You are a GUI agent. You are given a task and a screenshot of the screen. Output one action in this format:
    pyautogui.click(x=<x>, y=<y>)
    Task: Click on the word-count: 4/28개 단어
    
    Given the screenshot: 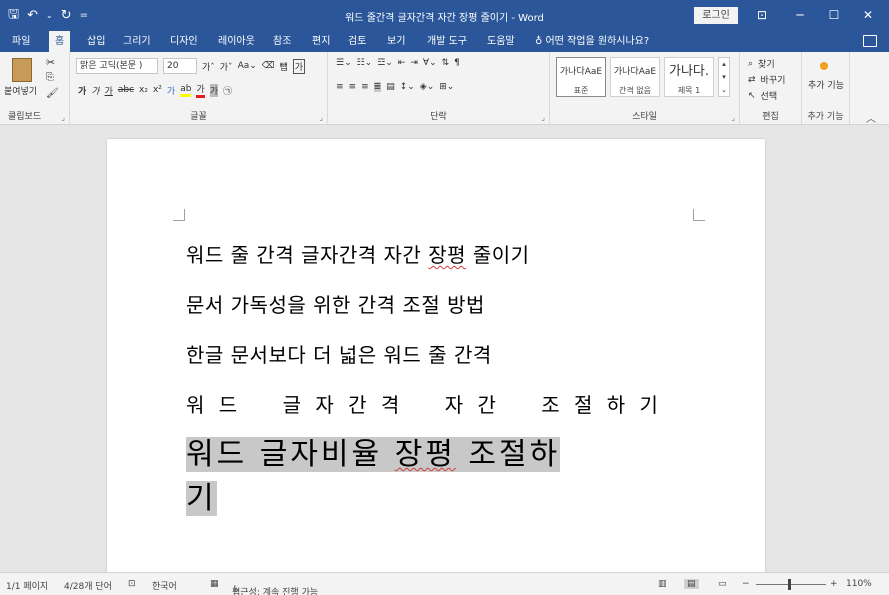 What is the action you would take?
    pyautogui.click(x=88, y=585)
    